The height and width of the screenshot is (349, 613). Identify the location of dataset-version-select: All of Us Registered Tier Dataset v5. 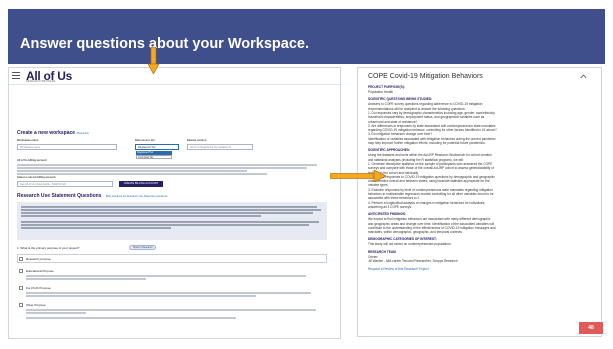
(220, 147).